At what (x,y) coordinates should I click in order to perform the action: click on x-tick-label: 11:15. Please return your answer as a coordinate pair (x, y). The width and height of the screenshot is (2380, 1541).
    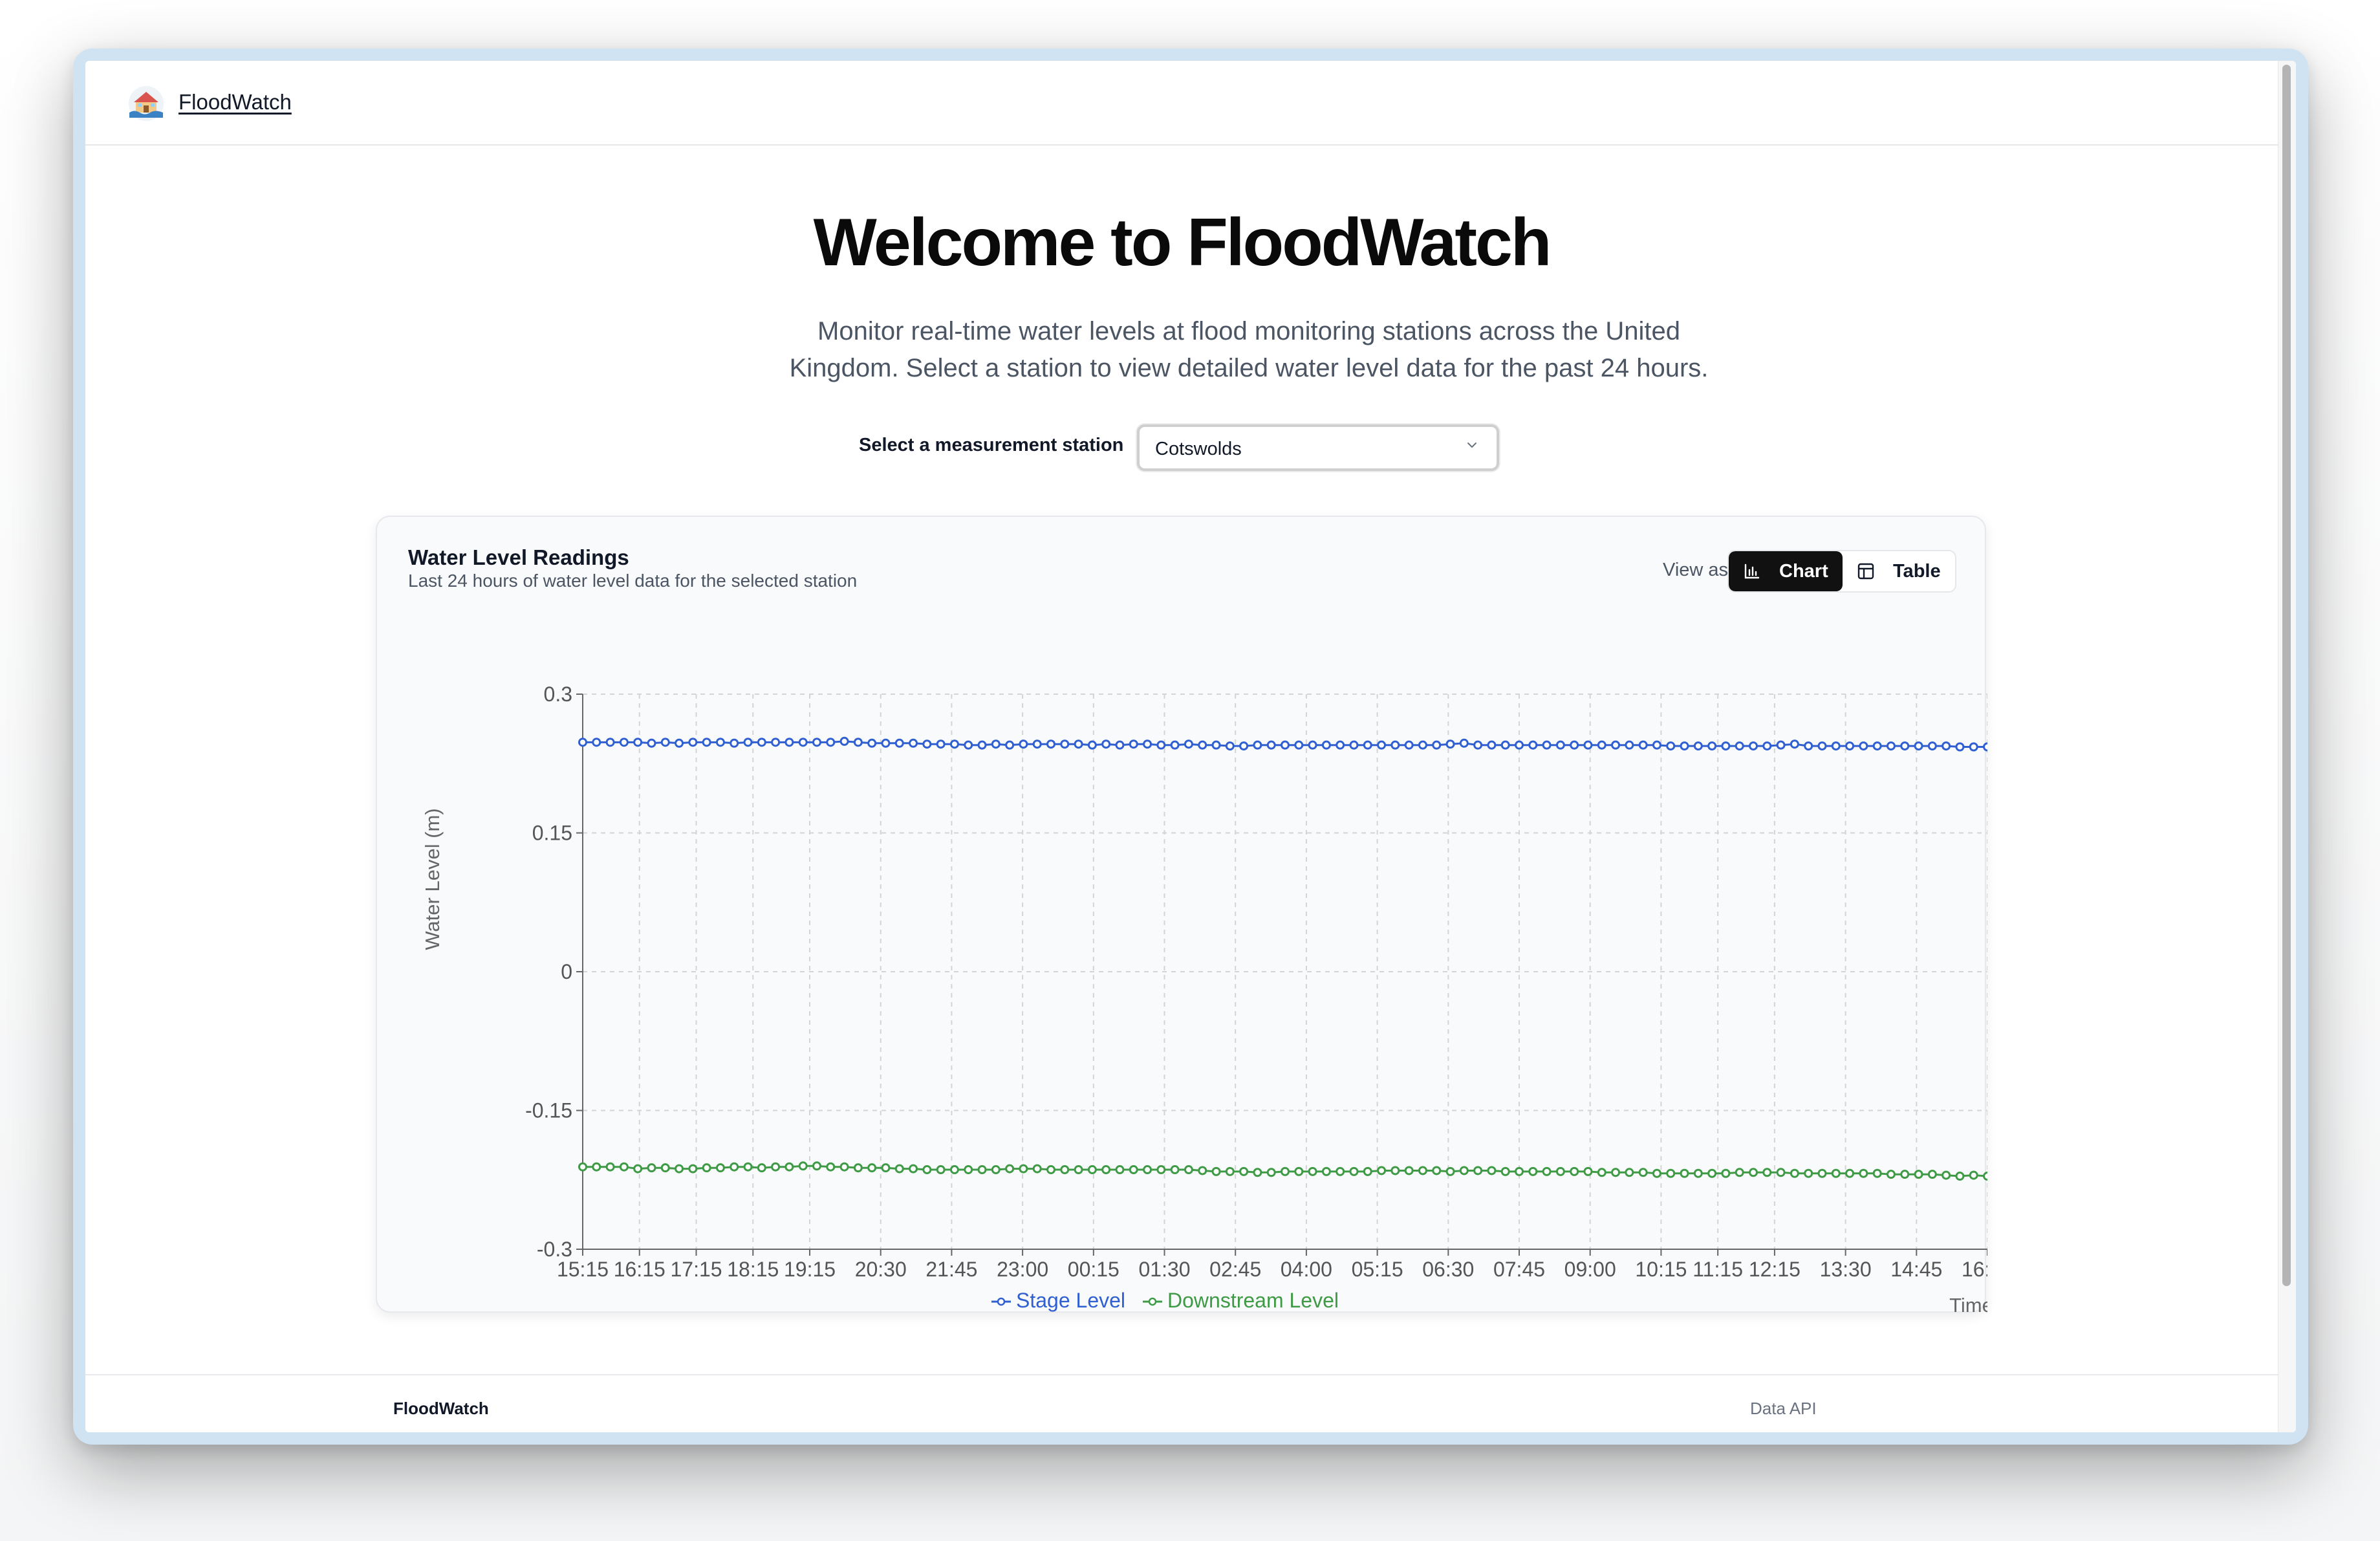
    Looking at the image, I should click on (1718, 1269).